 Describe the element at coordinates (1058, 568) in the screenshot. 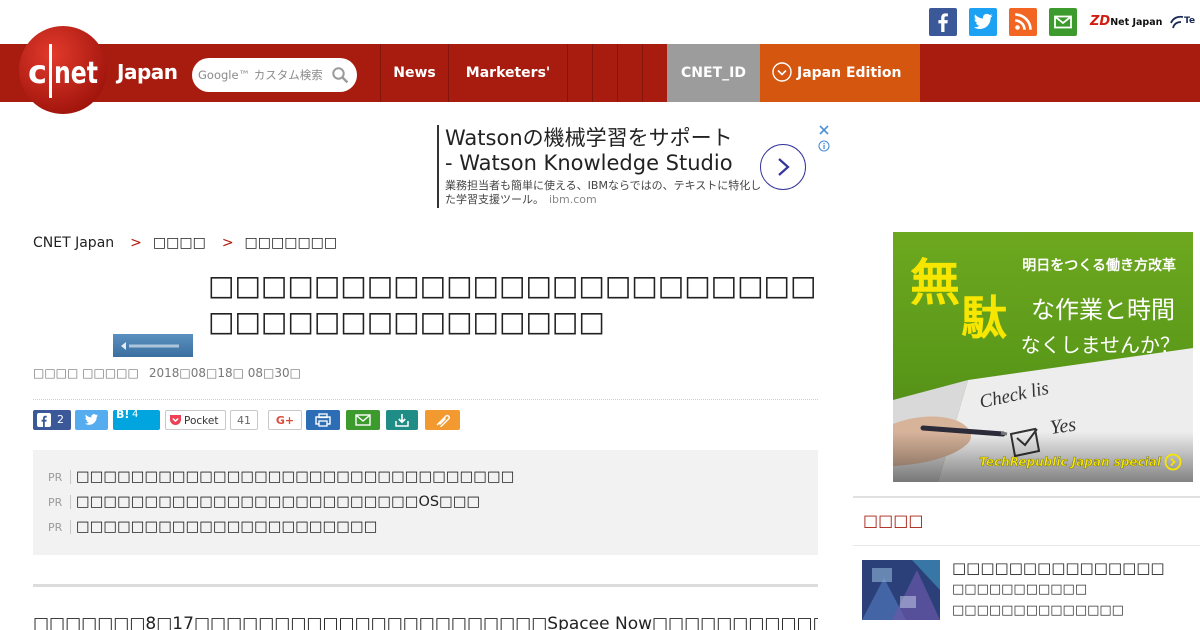

I see `ranking-item-title: □□□□□□□□□□□□□□□` at that location.